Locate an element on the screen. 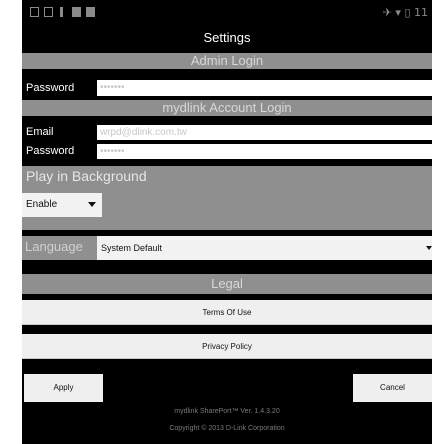  status-bar-right: ✈ ▾ ▯ 11 is located at coordinates (405, 12).